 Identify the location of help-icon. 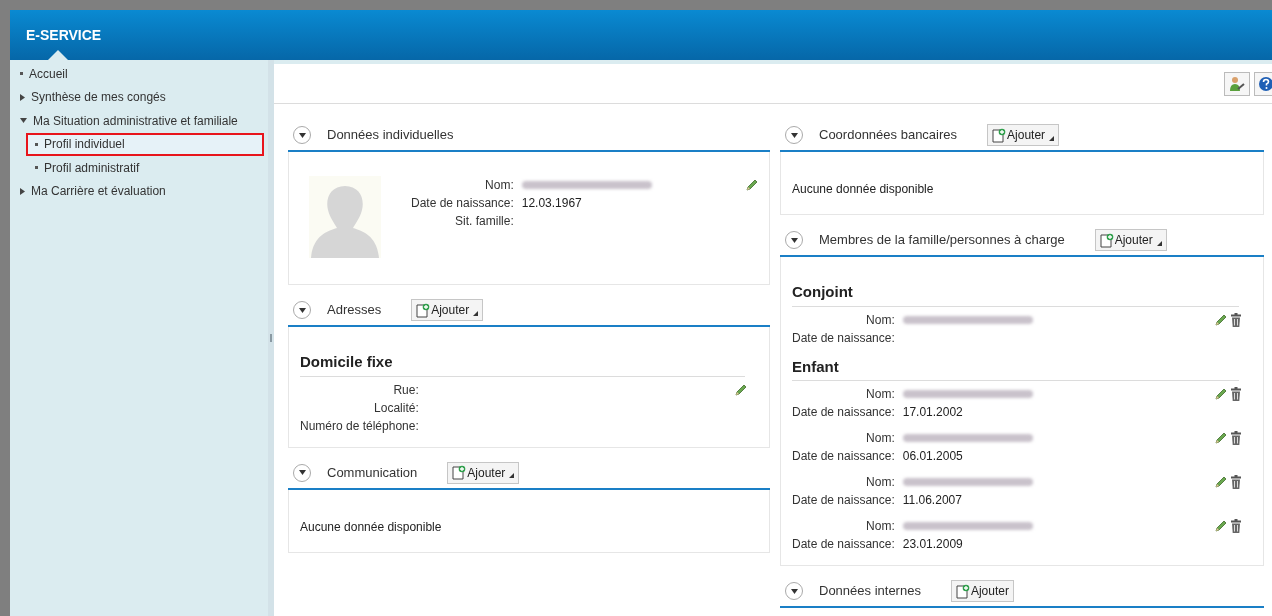
(1265, 83).